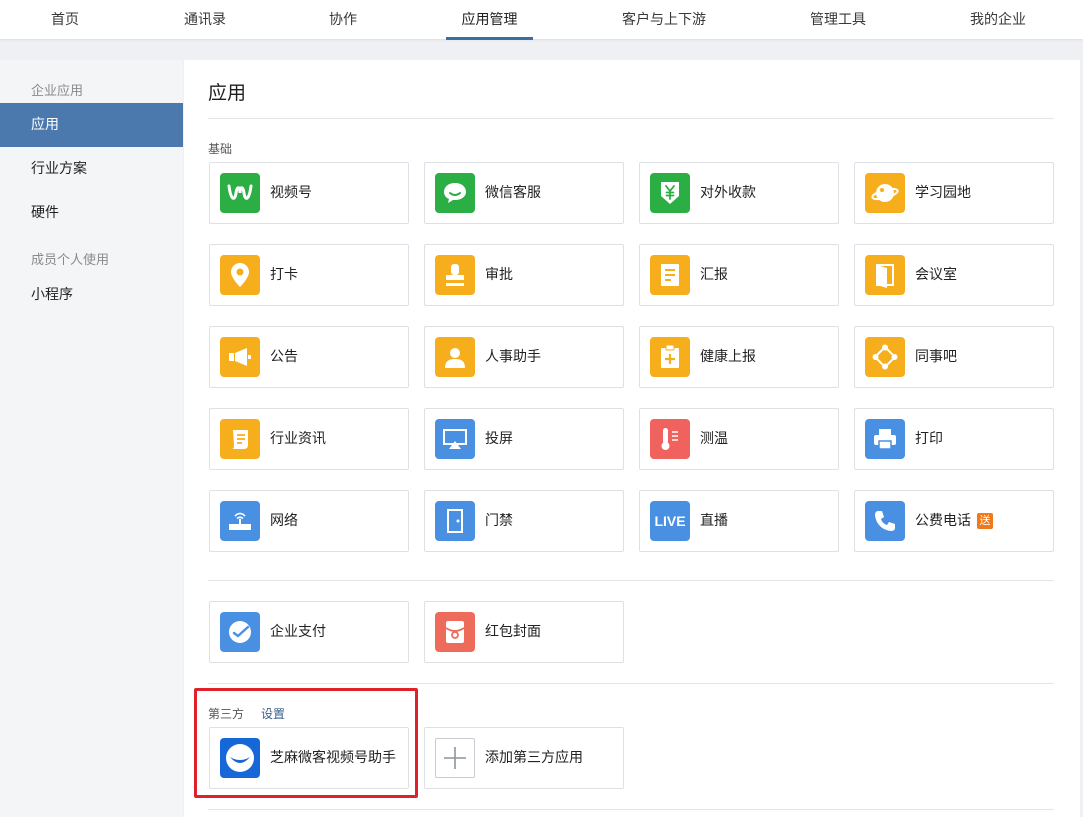 Image resolution: width=1083 pixels, height=817 pixels. What do you see at coordinates (309, 275) in the screenshot?
I see `app-card-checkin: 打卡` at bounding box center [309, 275].